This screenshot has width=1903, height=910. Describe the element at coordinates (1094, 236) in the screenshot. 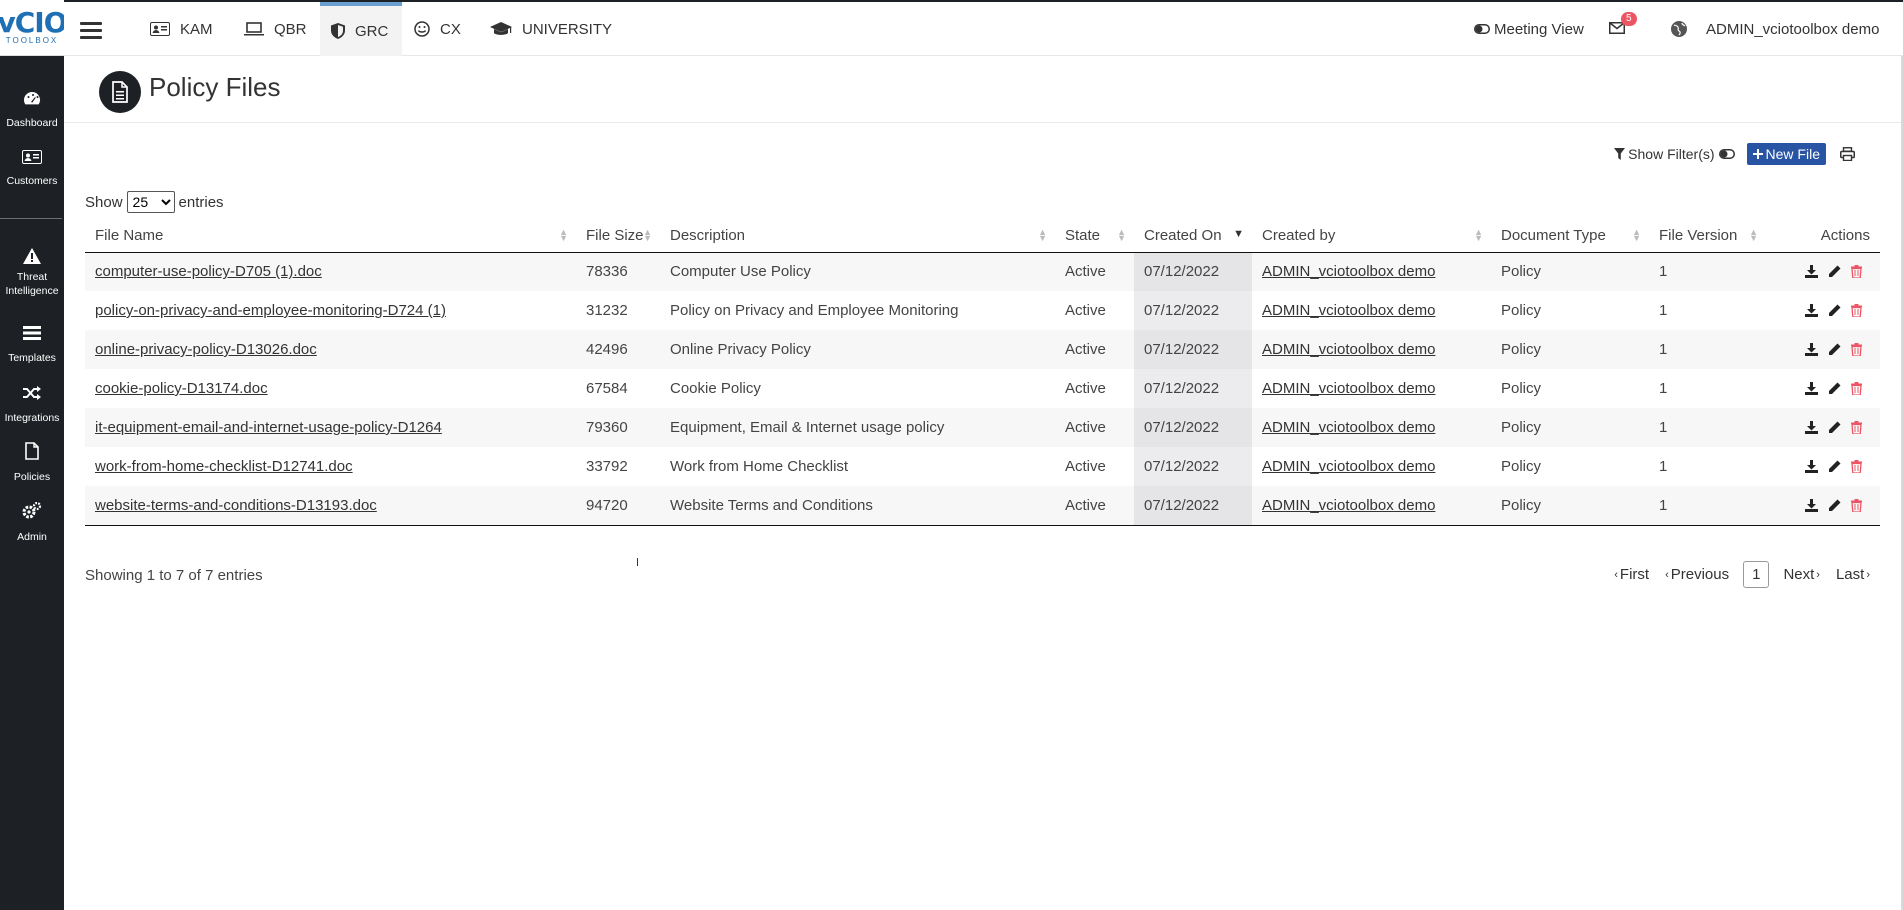

I see `column-state: State ▲ ▼` at that location.